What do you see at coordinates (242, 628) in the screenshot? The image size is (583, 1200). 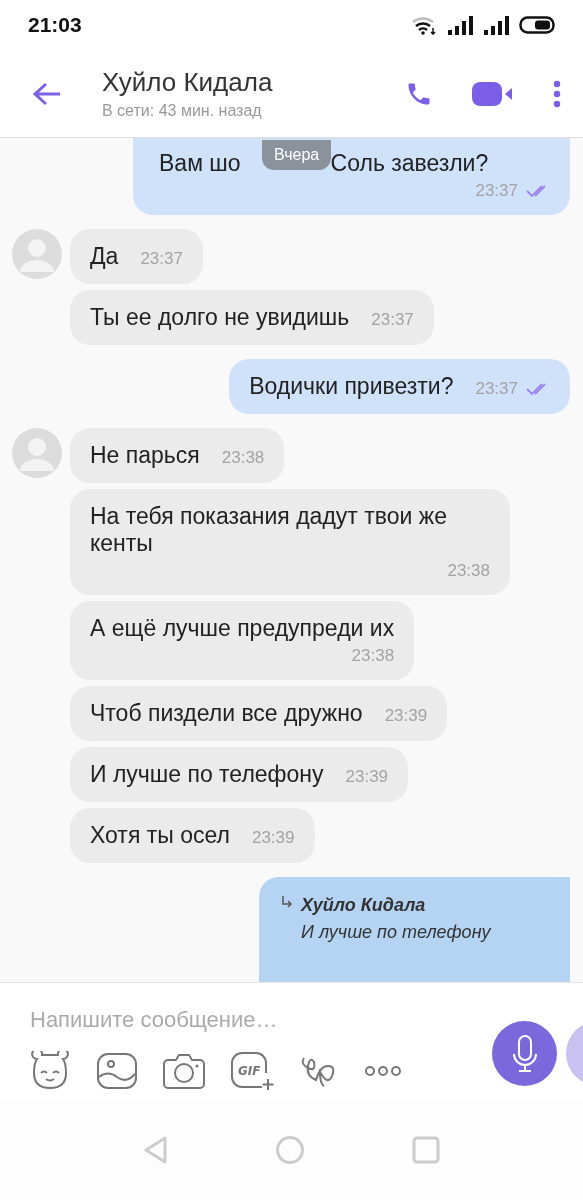 I see `message-text: А ещё лучше предупреди их` at bounding box center [242, 628].